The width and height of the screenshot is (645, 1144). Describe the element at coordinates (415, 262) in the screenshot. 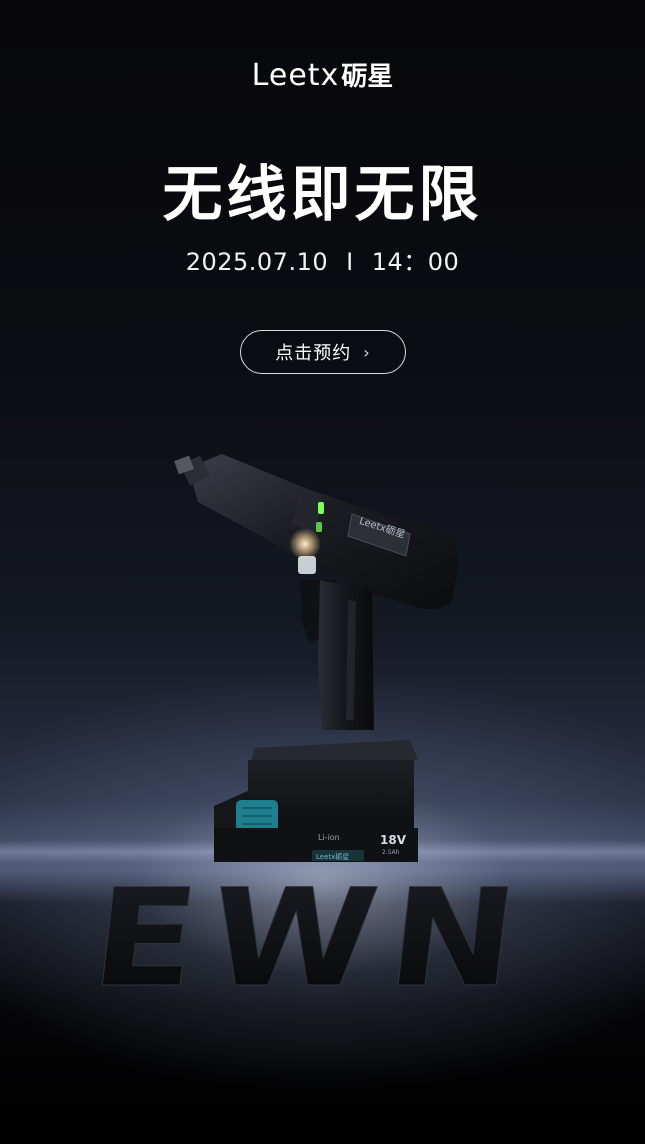

I see `event-time: 14：00` at that location.